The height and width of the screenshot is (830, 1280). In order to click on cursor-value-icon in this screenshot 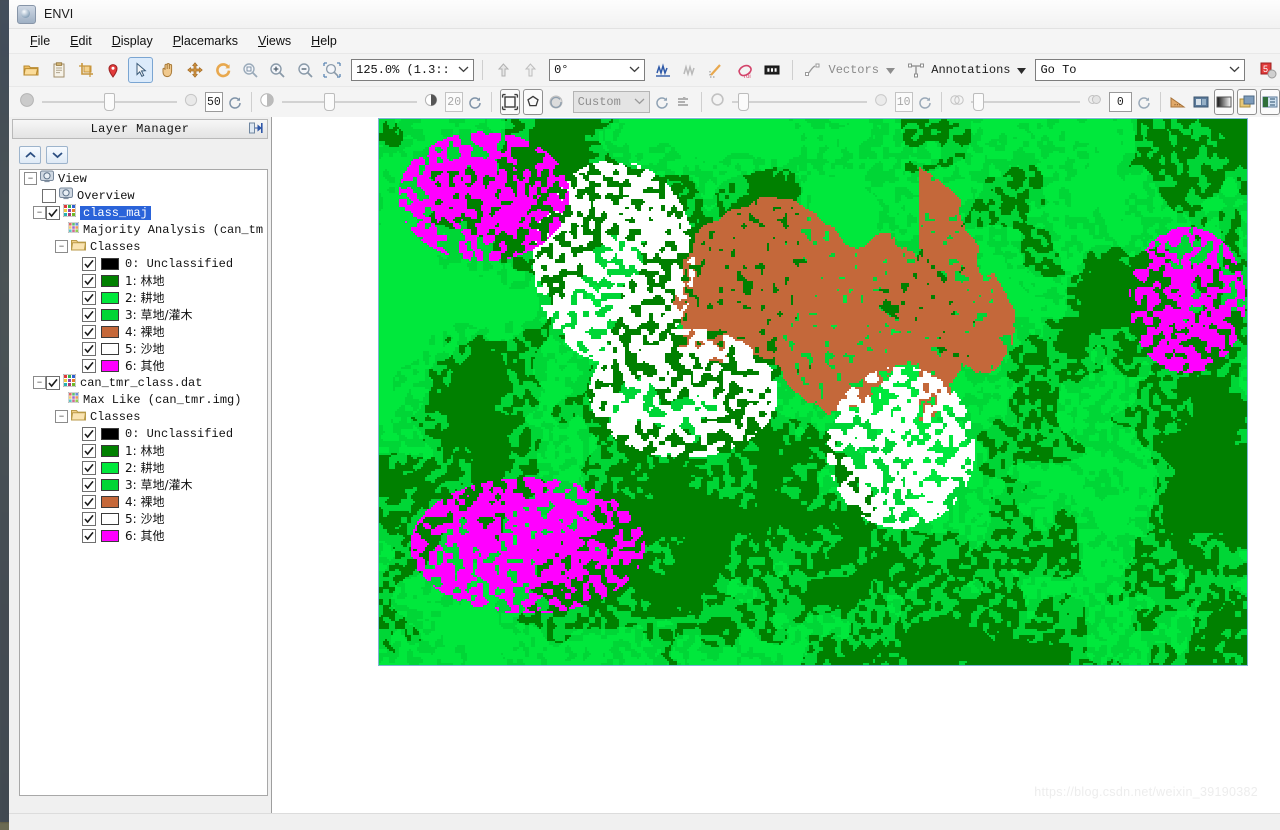, I will do `click(717, 70)`.